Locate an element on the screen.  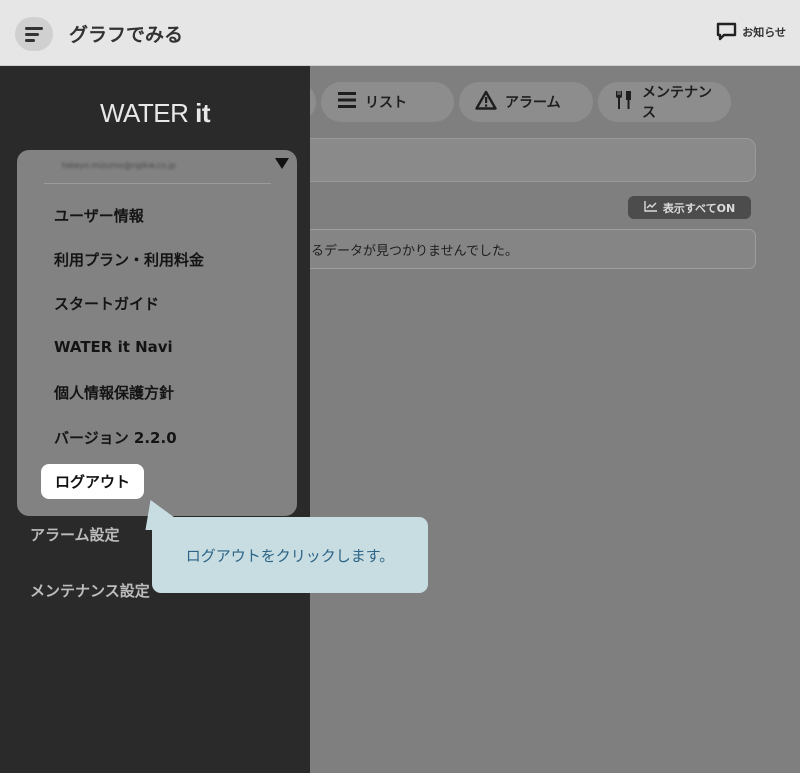
chart-line-icon is located at coordinates (651, 207).